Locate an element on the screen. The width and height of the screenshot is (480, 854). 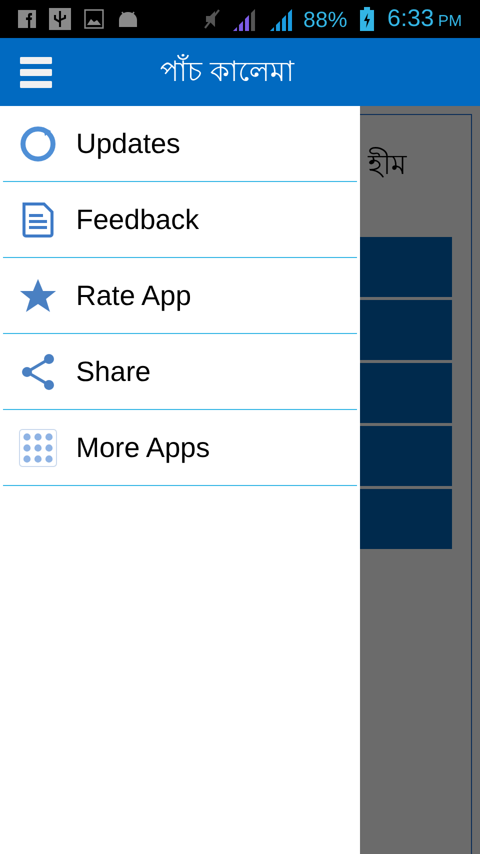
drawer-item: Updates is located at coordinates (180, 144).